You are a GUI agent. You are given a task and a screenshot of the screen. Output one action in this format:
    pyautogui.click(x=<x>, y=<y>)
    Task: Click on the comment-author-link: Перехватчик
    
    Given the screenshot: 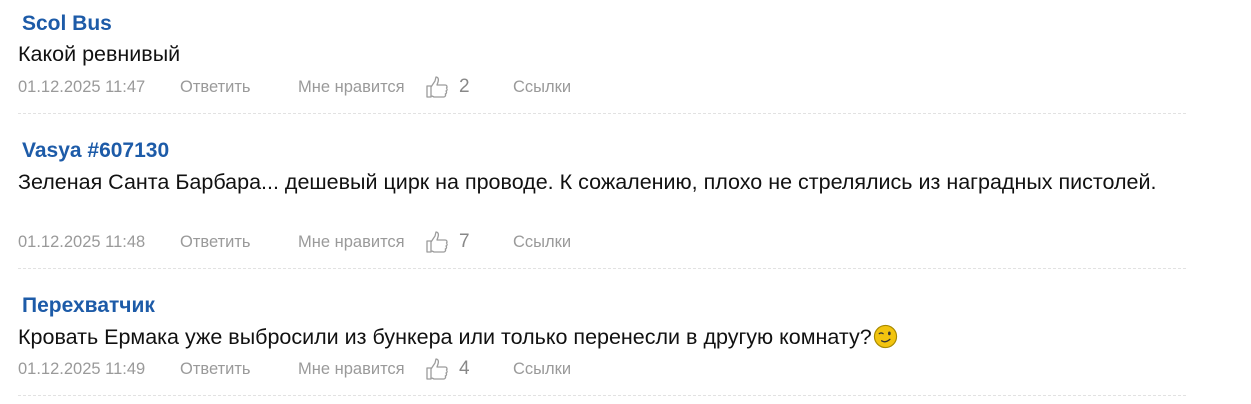 What is the action you would take?
    pyautogui.click(x=88, y=306)
    